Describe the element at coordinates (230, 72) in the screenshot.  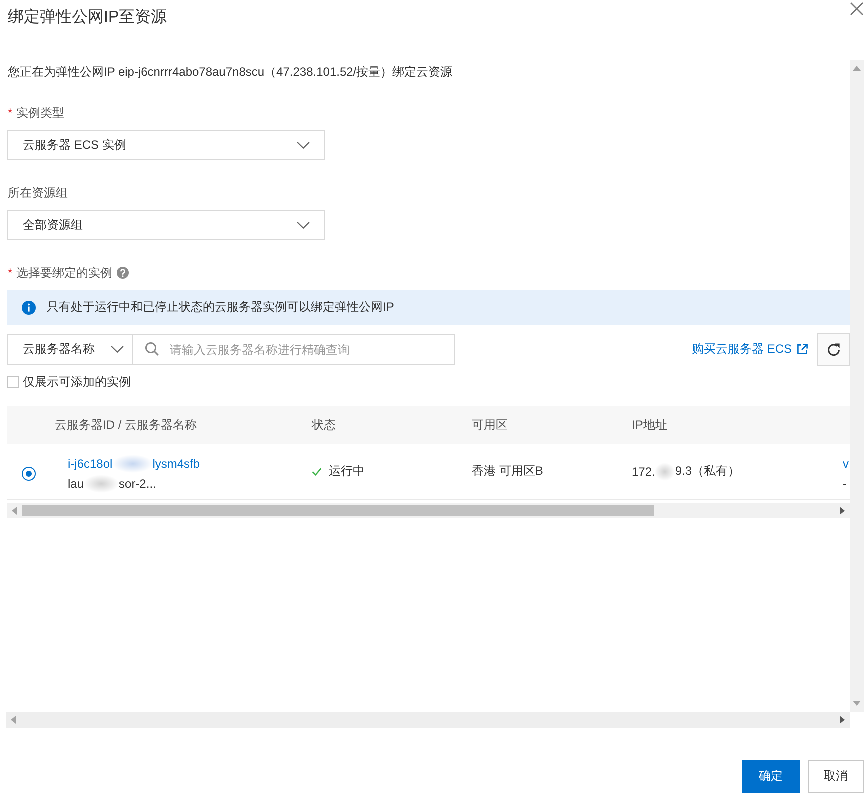
I see `intro-text: 您正在为弹性公网IP eip-j6cnrrr4abo78au7n8scu（47.238.101.52/按量）绑定云资源` at that location.